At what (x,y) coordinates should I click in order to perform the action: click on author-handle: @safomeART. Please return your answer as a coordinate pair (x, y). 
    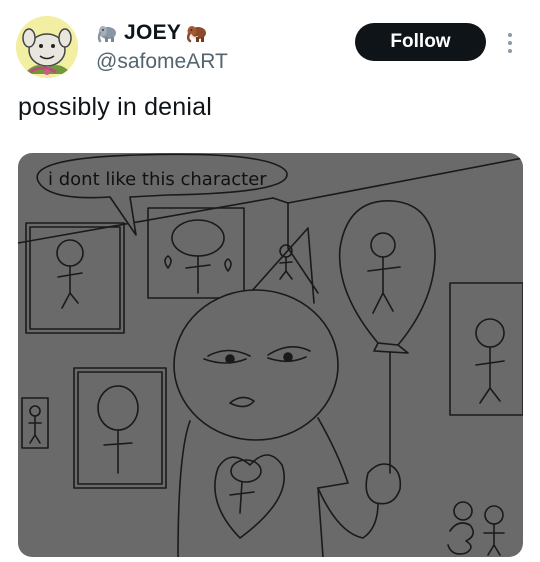
    Looking at the image, I should click on (162, 62).